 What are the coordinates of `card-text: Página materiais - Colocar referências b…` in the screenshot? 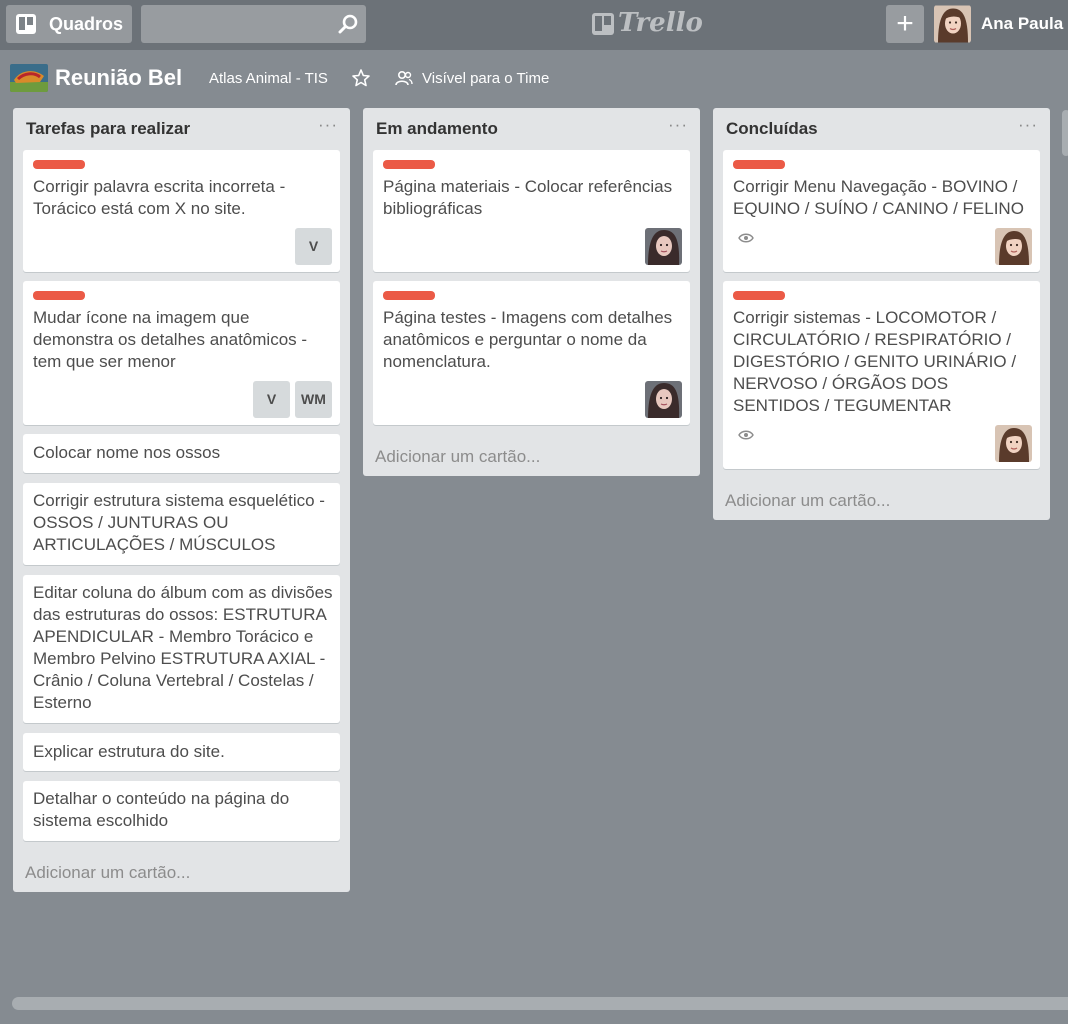 It's located at (528, 197).